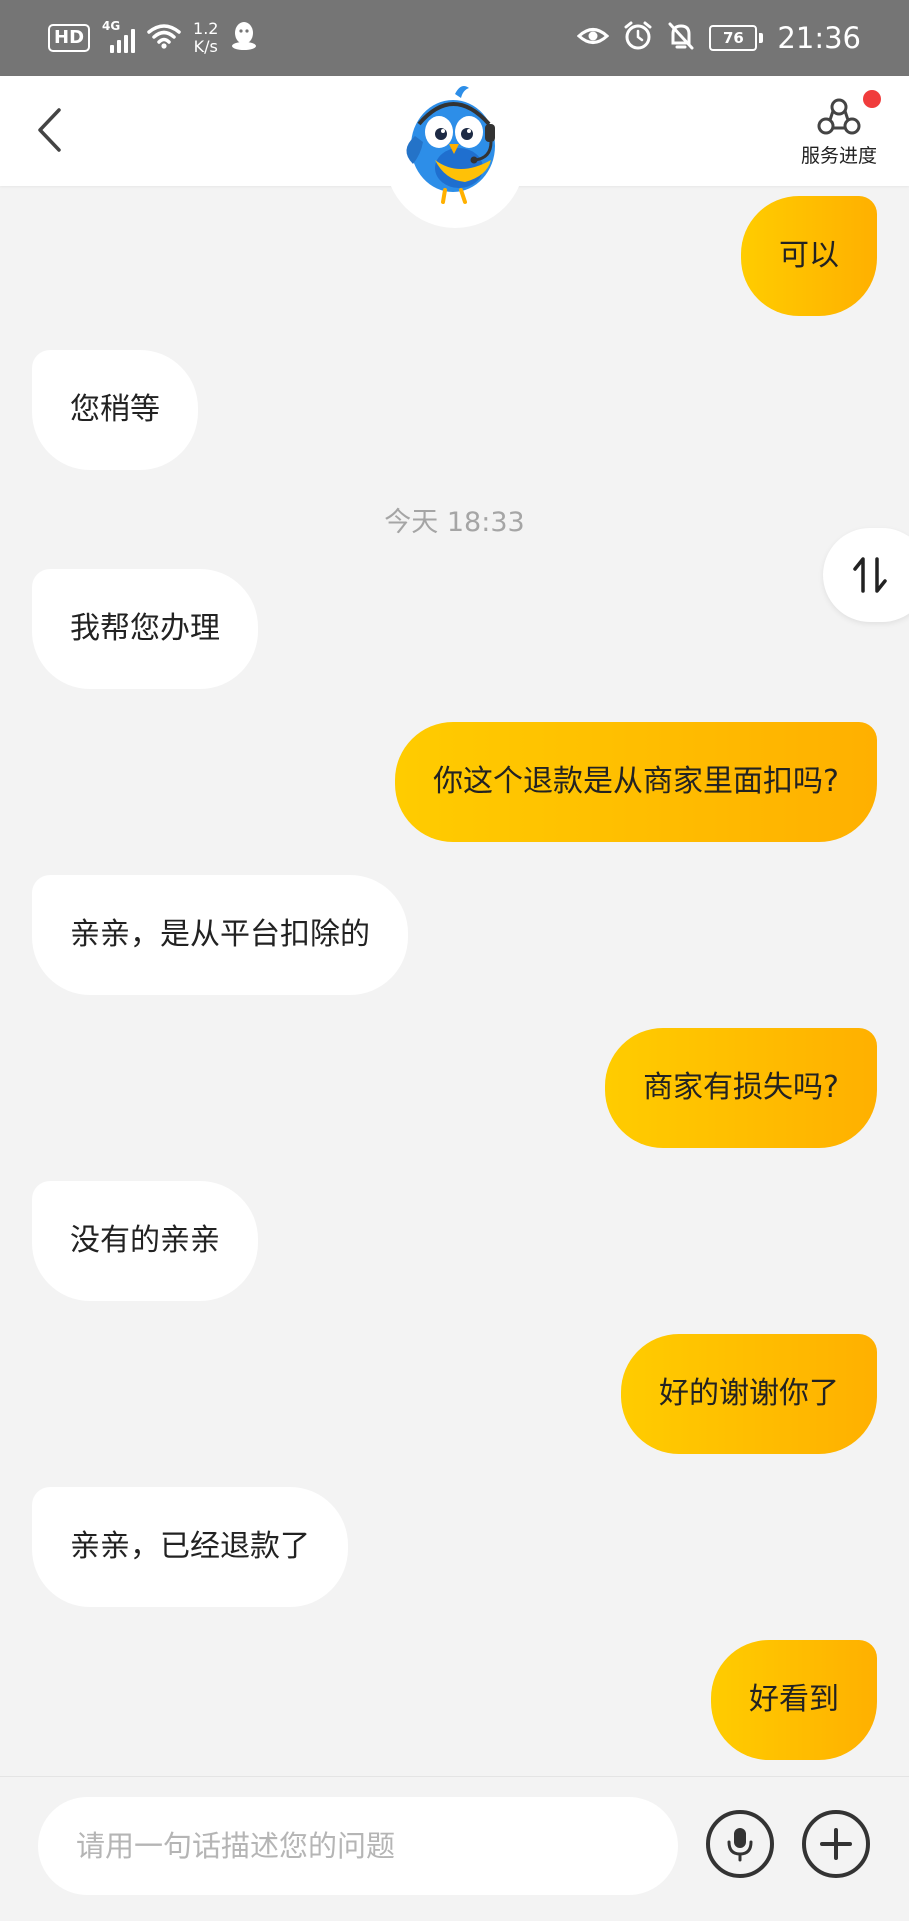 The height and width of the screenshot is (1921, 909). I want to click on add-button, so click(836, 1844).